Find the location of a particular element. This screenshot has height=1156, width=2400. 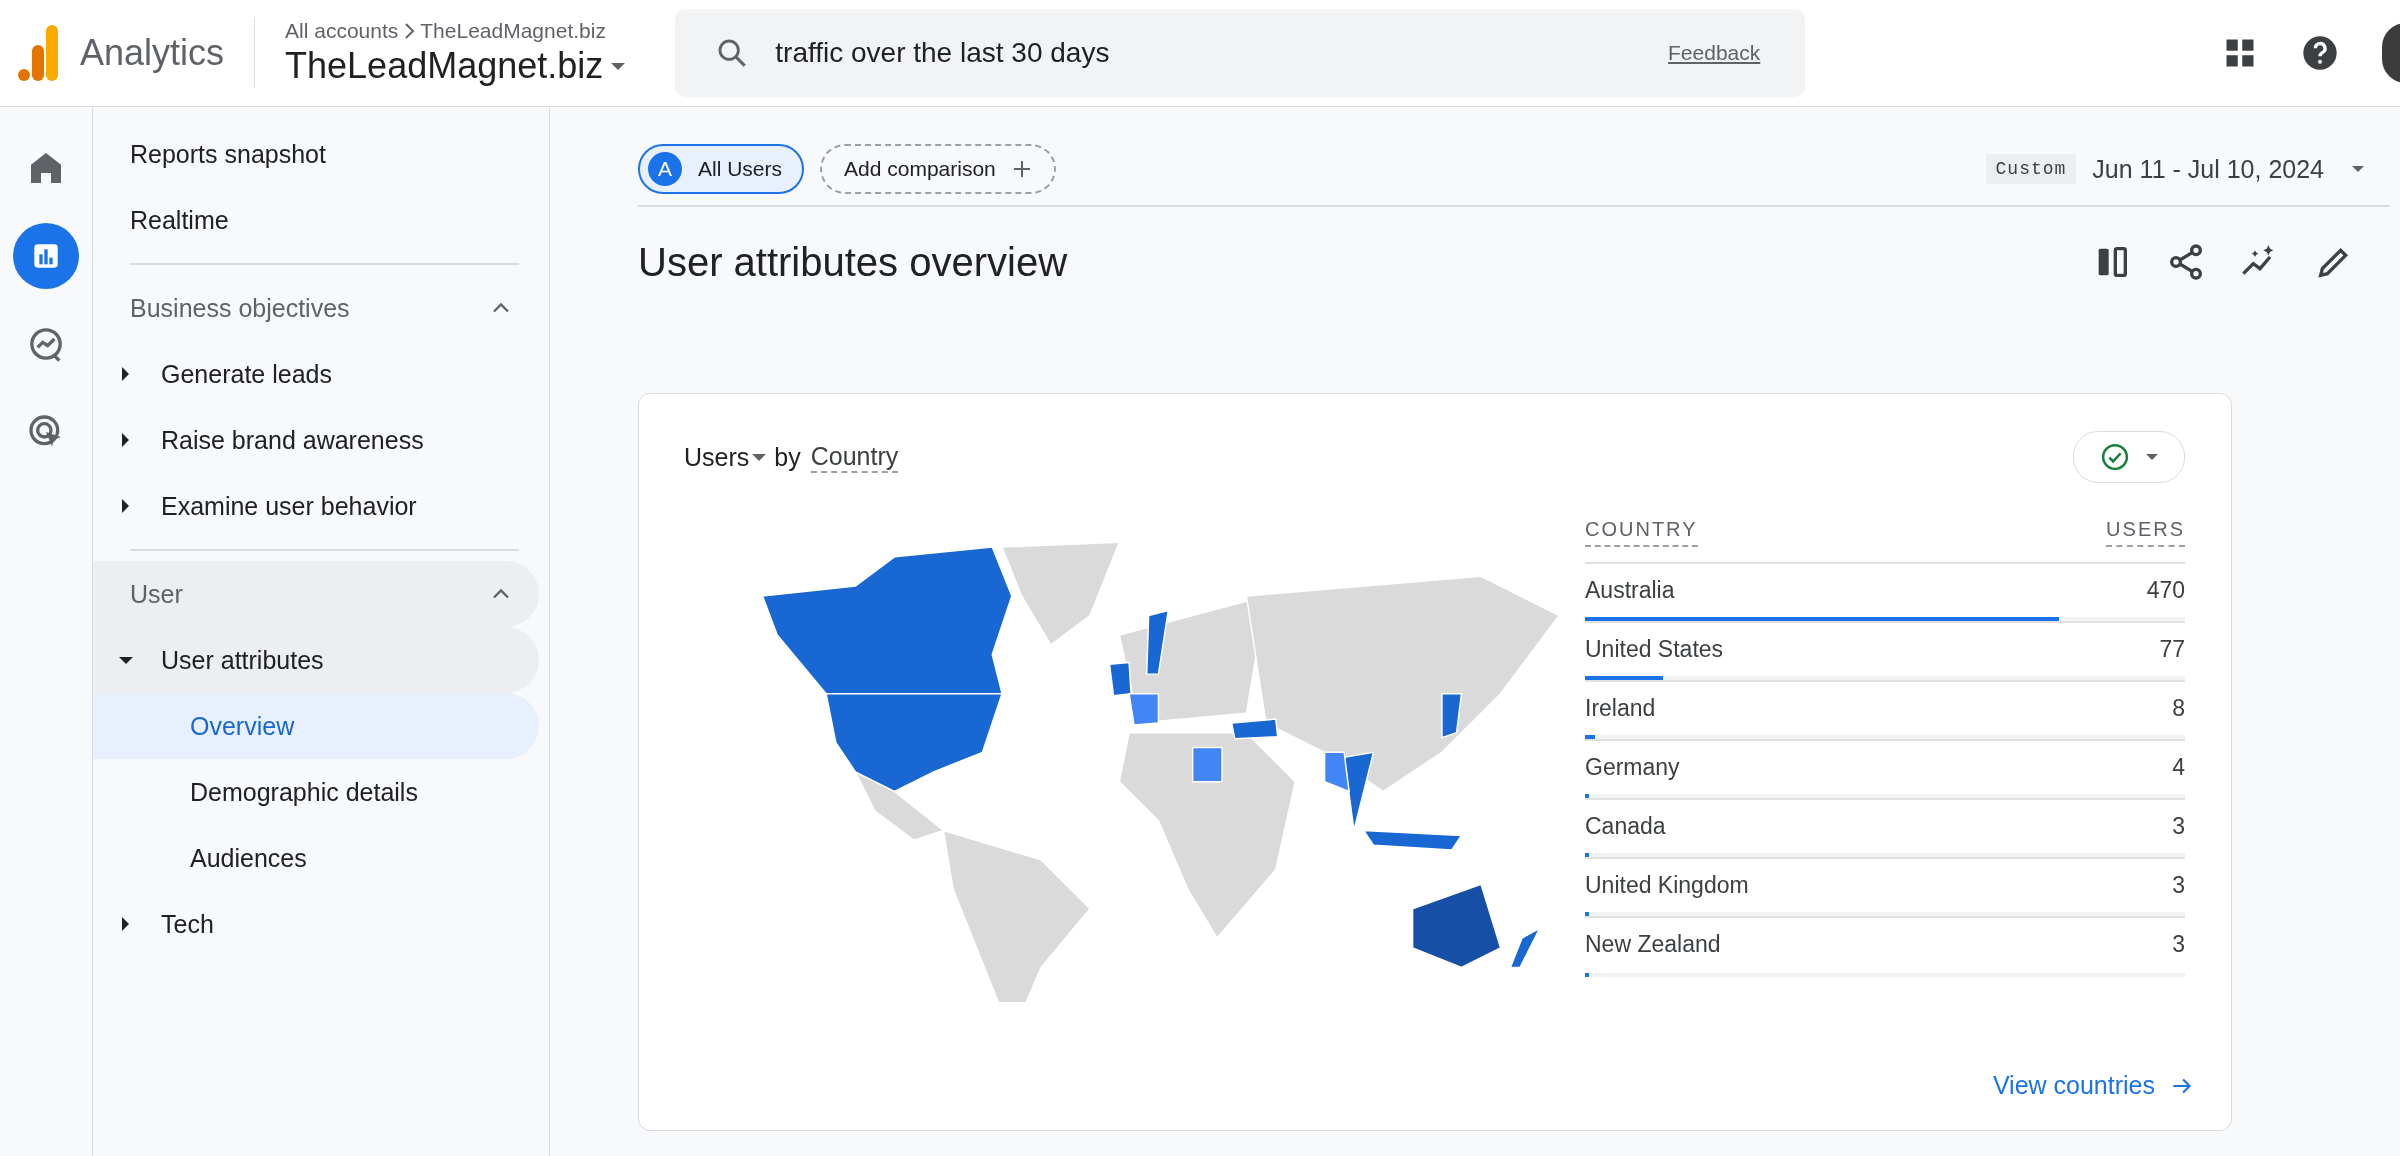

column-header: COUNTRY is located at coordinates (1641, 532).